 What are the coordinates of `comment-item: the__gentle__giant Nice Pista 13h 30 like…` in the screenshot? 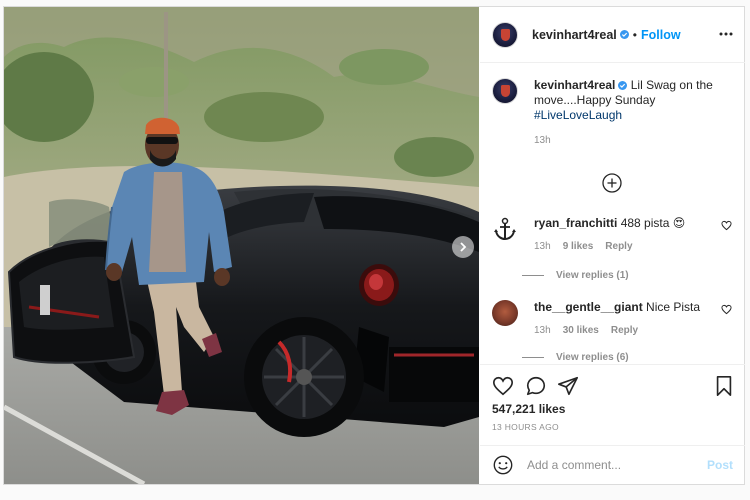 It's located at (612, 320).